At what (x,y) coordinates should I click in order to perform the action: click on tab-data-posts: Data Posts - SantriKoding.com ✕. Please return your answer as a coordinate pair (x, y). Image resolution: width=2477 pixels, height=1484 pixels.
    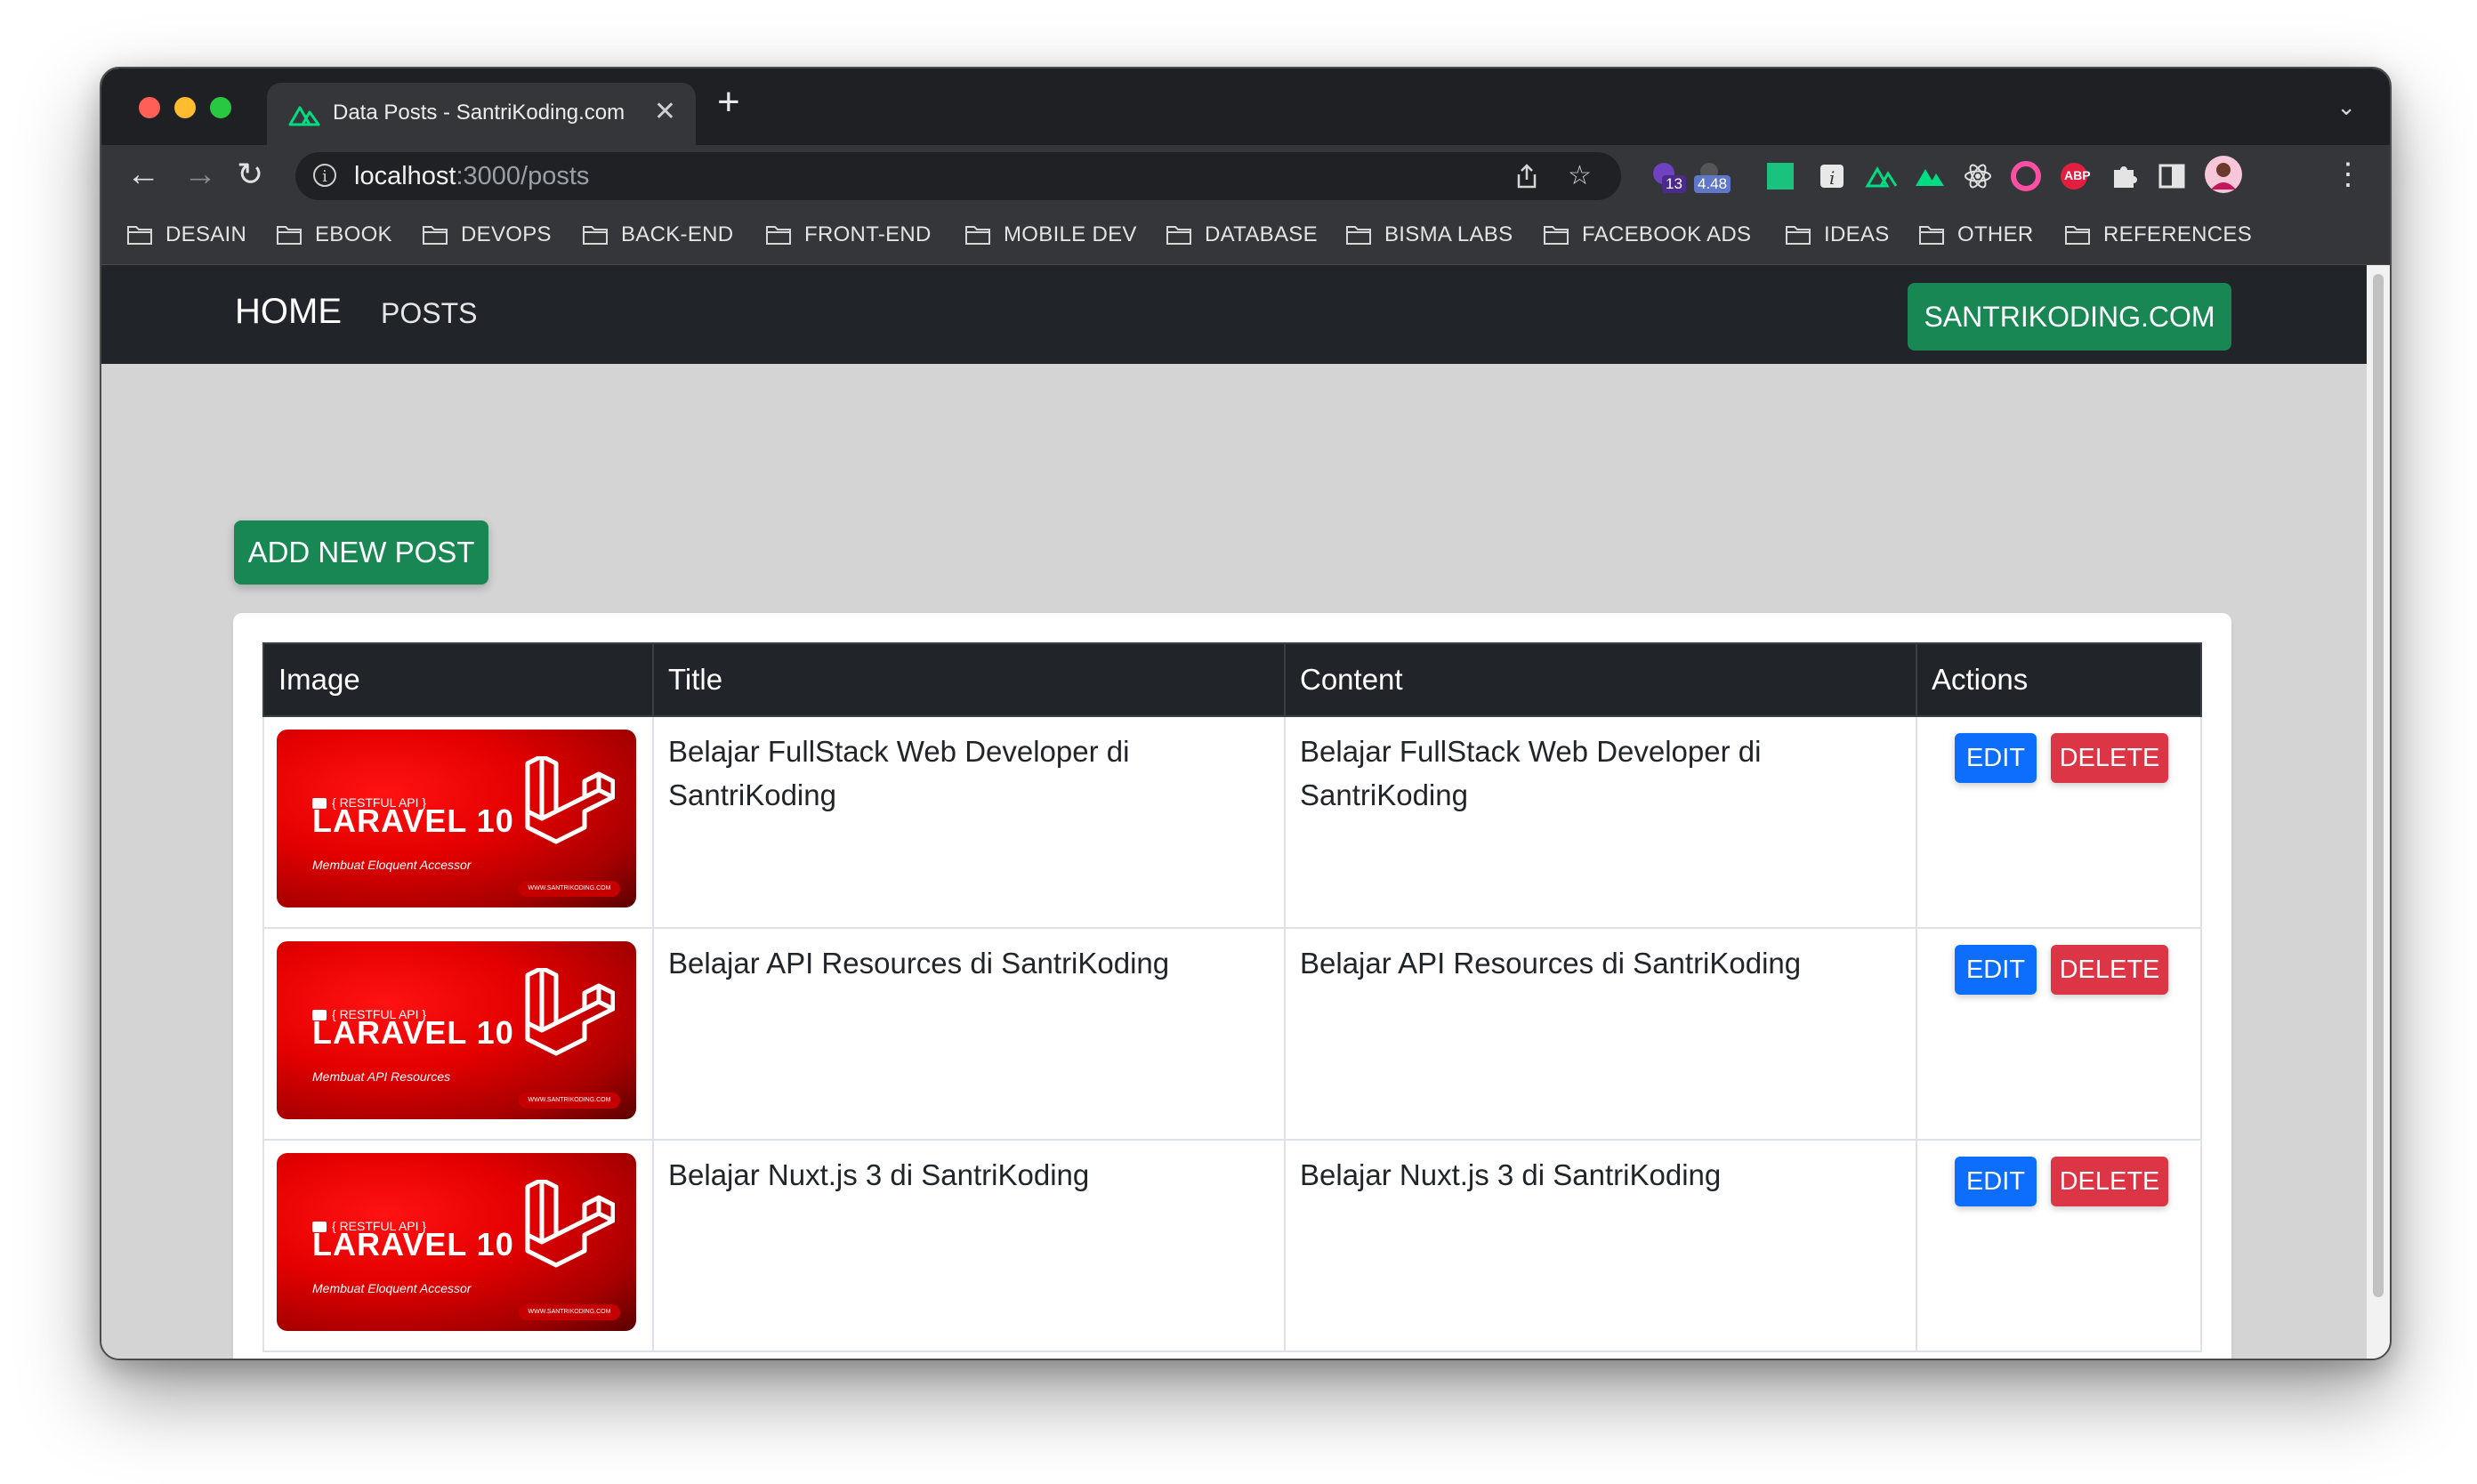
    Looking at the image, I should click on (481, 114).